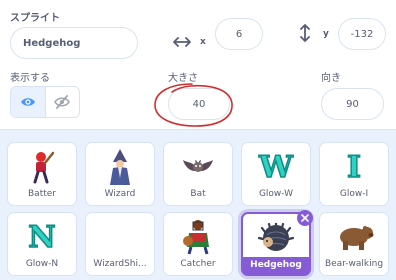 The width and height of the screenshot is (396, 280). What do you see at coordinates (42, 237) in the screenshot?
I see `glow-n-icon: N` at bounding box center [42, 237].